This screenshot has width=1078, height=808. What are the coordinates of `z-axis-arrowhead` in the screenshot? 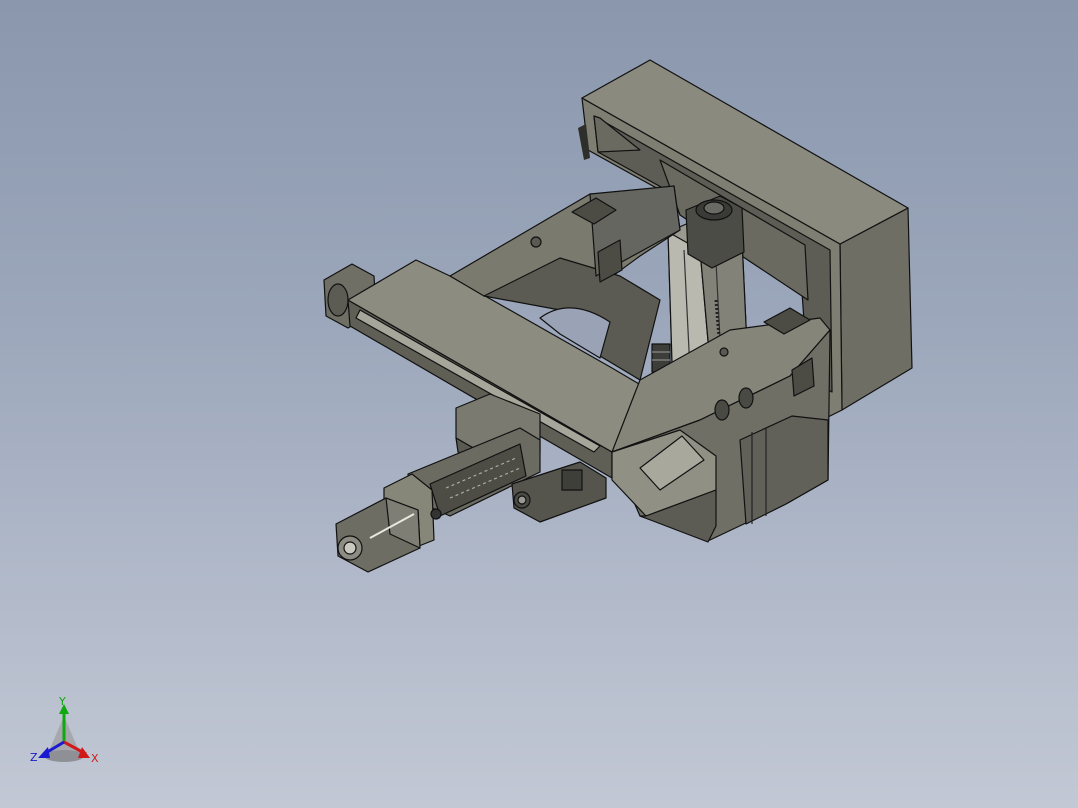 It's located at (44, 752).